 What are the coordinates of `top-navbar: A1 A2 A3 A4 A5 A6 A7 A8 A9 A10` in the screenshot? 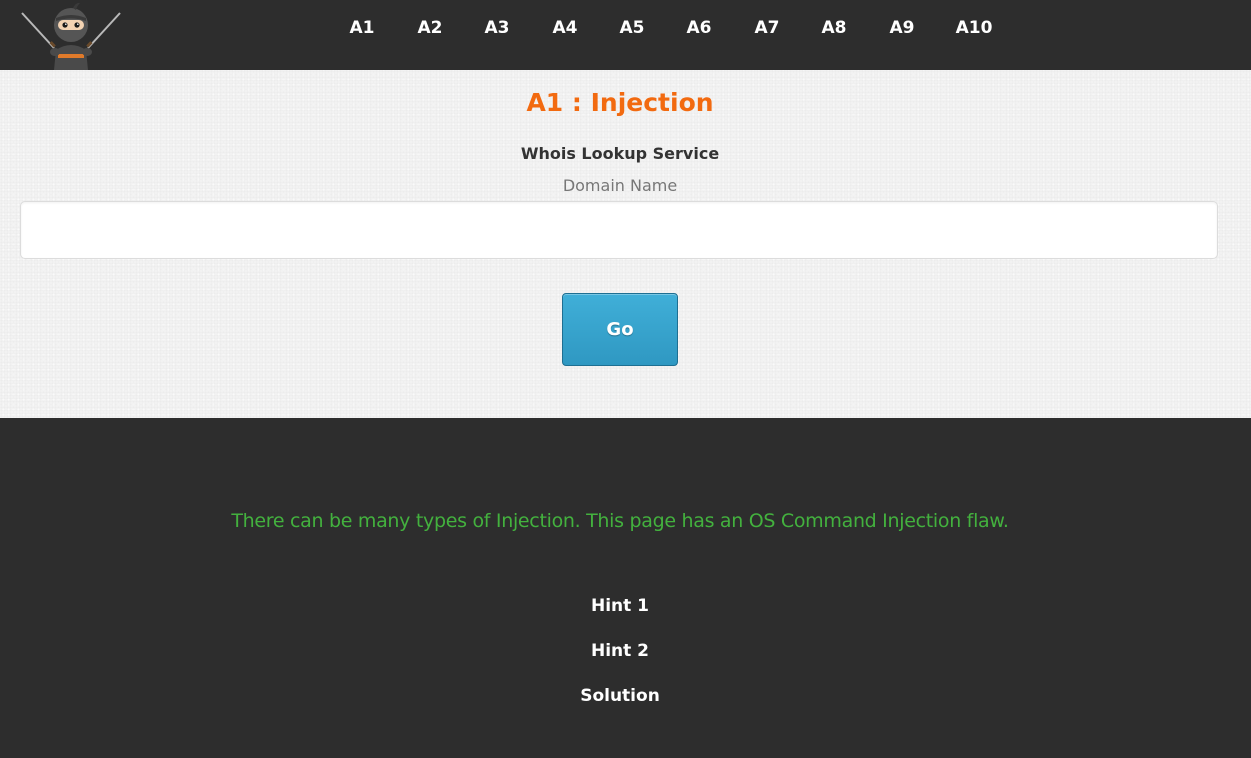 It's located at (625, 35).